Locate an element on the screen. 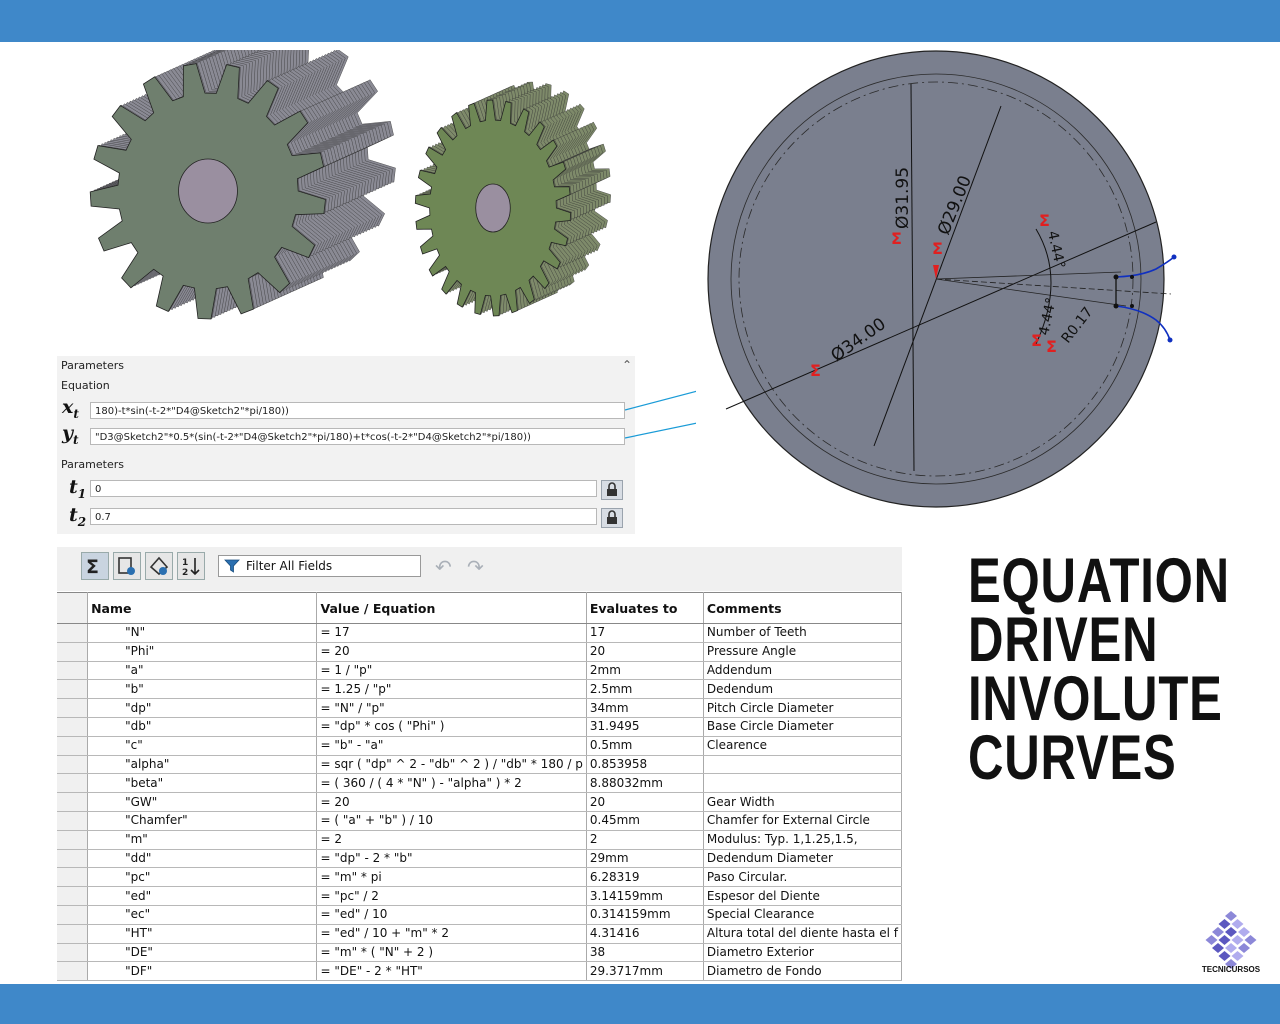  comment-cell: Diametro Exterior is located at coordinates (802, 953).